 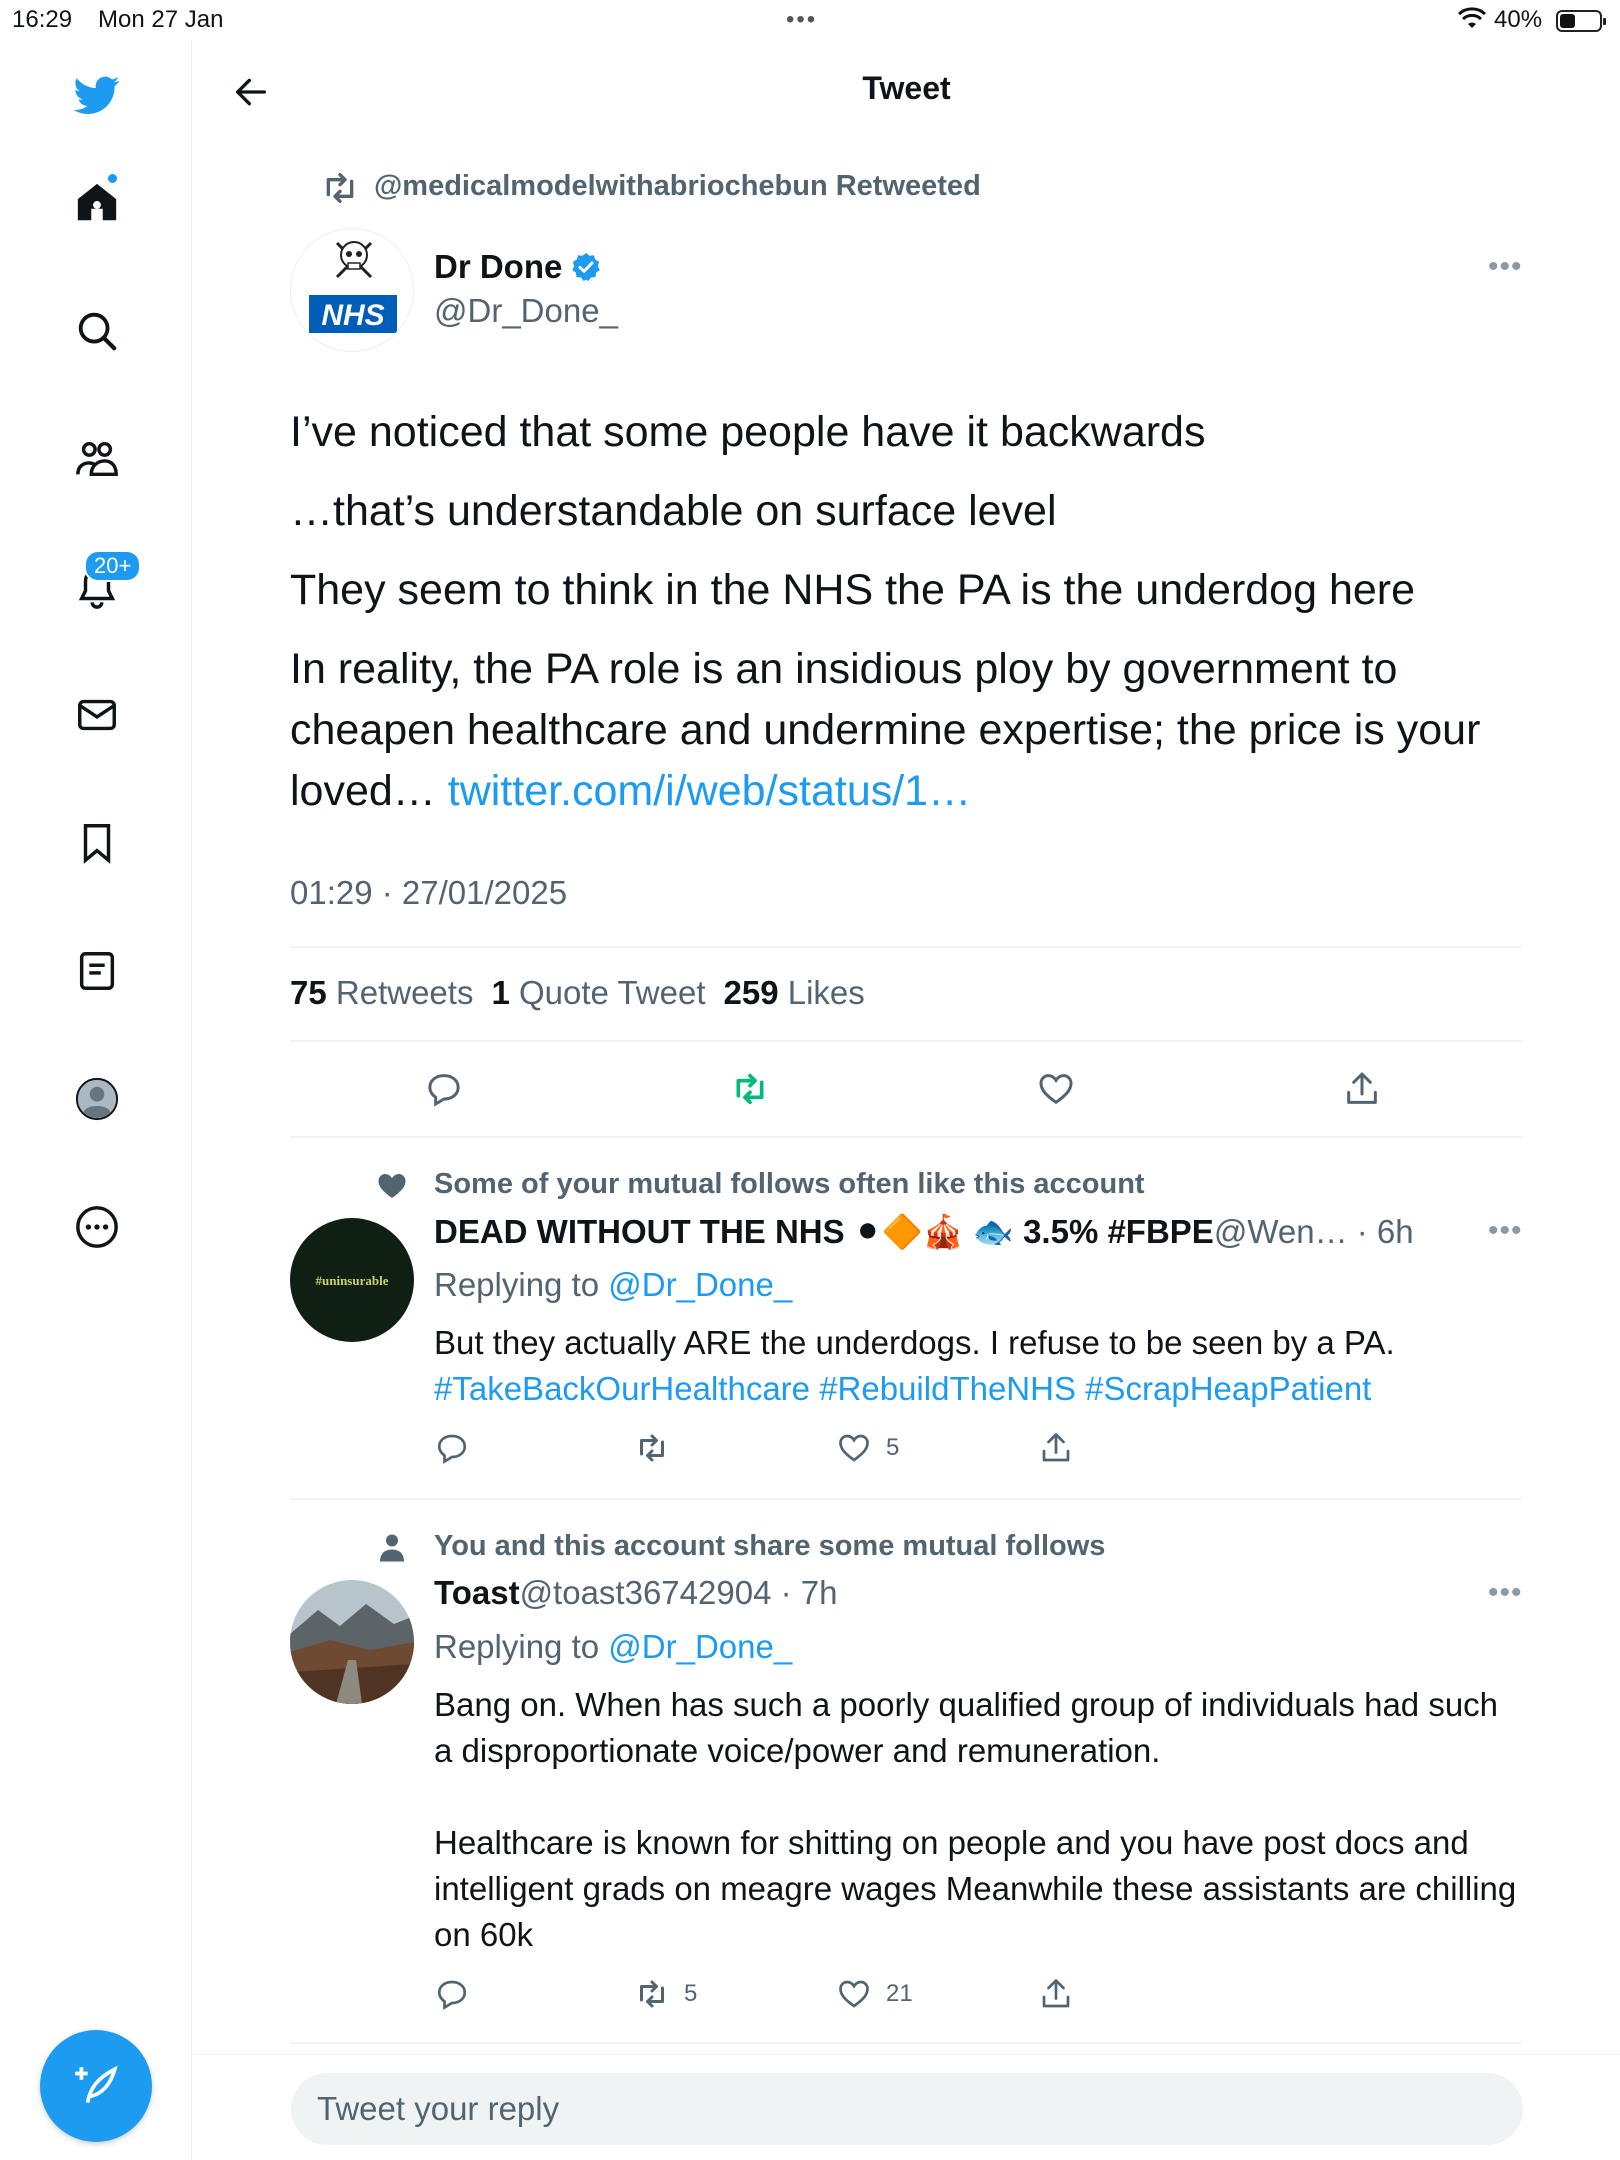 I want to click on compose-tweet-button, so click(x=96, y=2086).